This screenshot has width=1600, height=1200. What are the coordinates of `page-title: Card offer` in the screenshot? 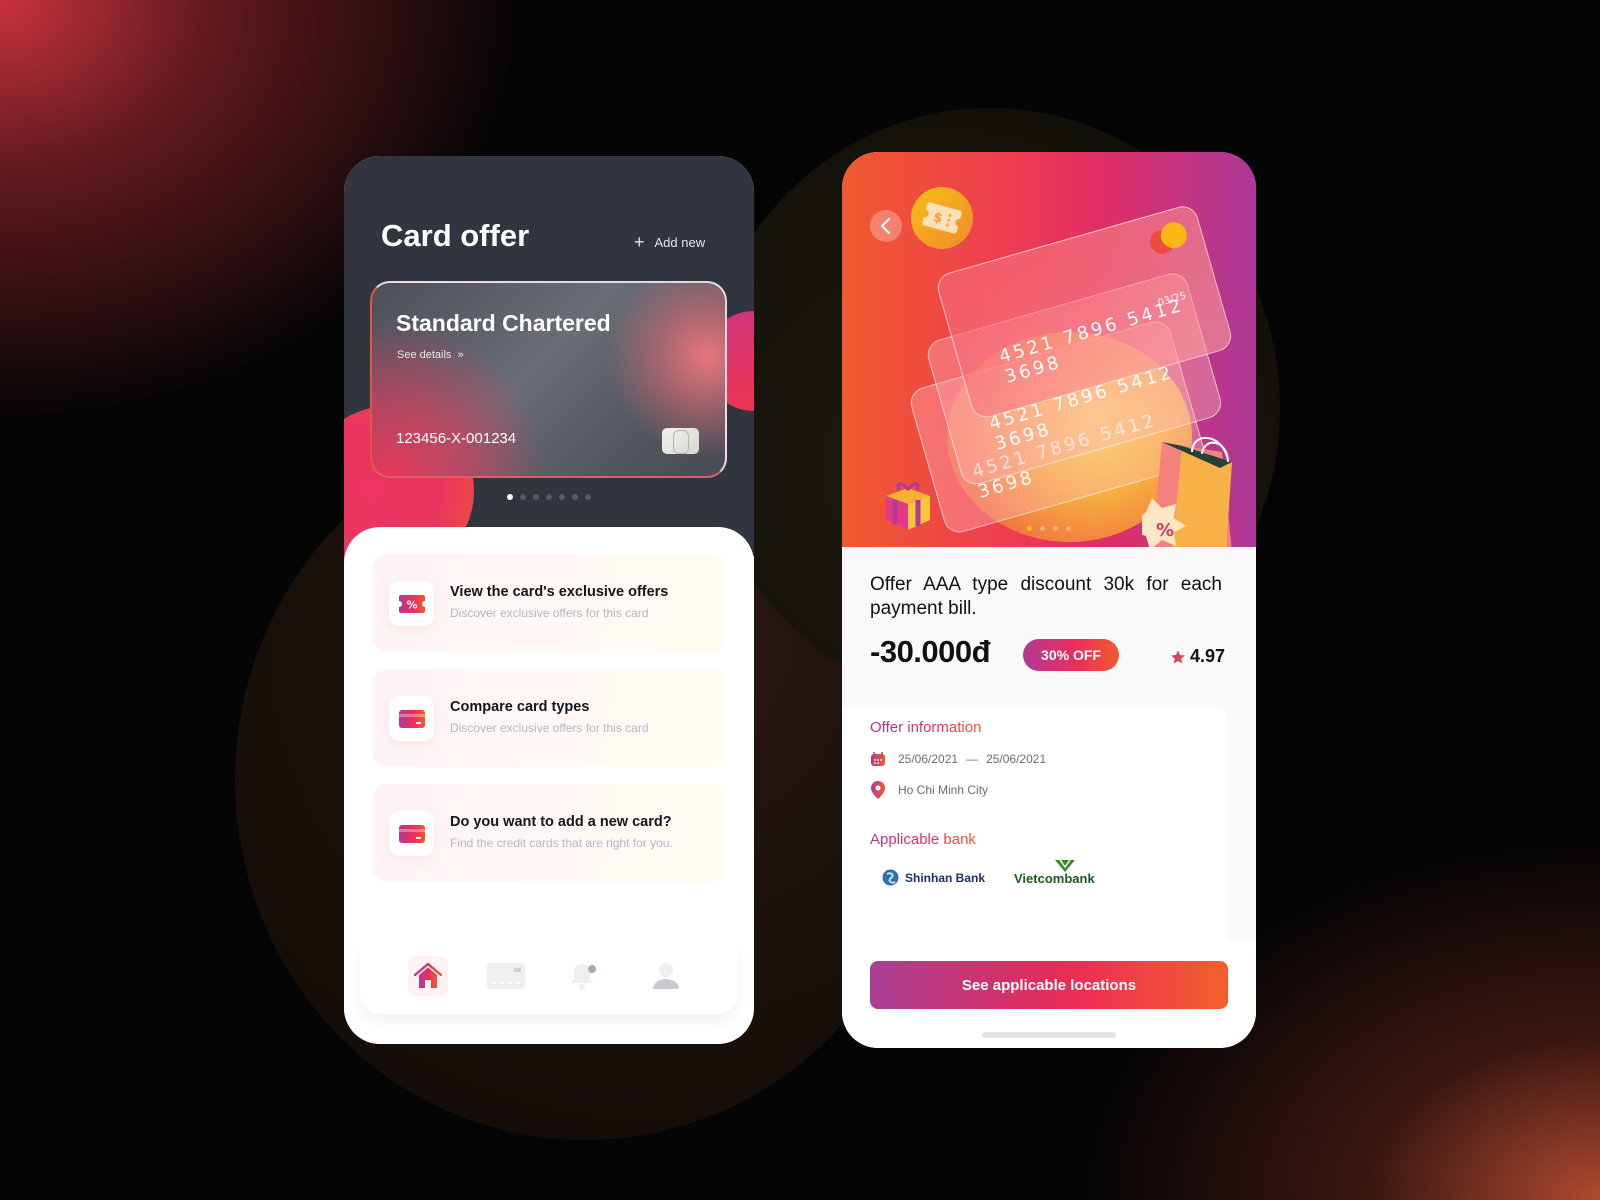 It's located at (455, 235).